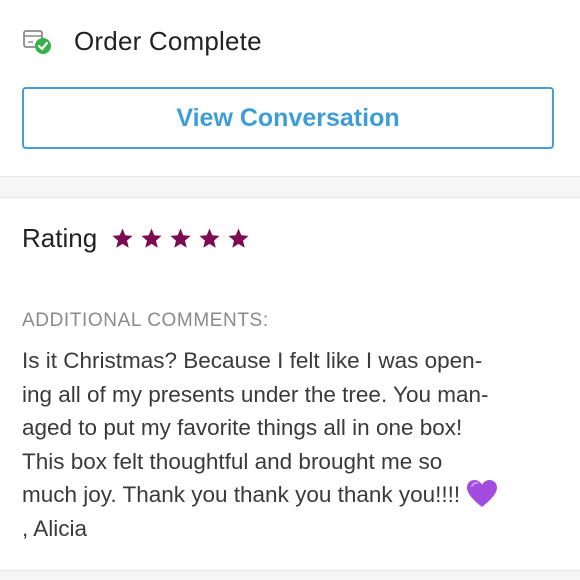  I want to click on view-conversation-button: View Conversation, so click(288, 118).